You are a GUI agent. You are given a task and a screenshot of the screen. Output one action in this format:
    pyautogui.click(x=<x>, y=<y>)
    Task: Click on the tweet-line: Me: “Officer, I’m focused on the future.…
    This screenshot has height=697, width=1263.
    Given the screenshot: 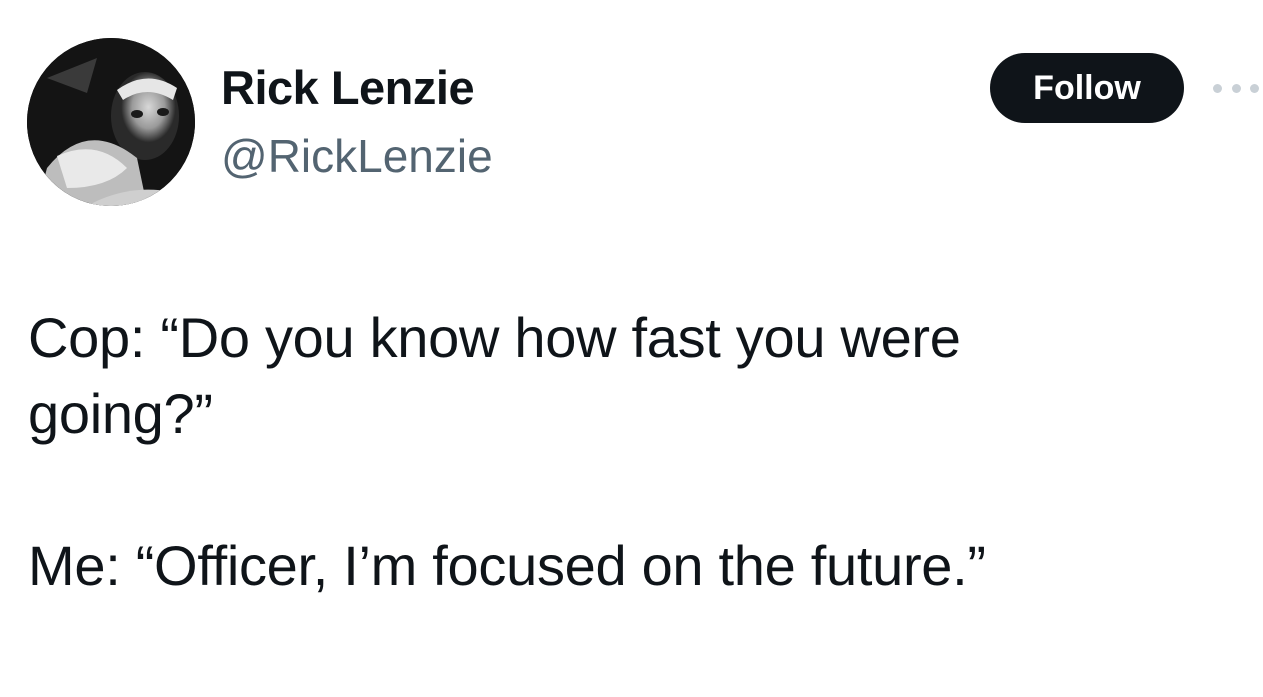 What is the action you would take?
    pyautogui.click(x=507, y=565)
    